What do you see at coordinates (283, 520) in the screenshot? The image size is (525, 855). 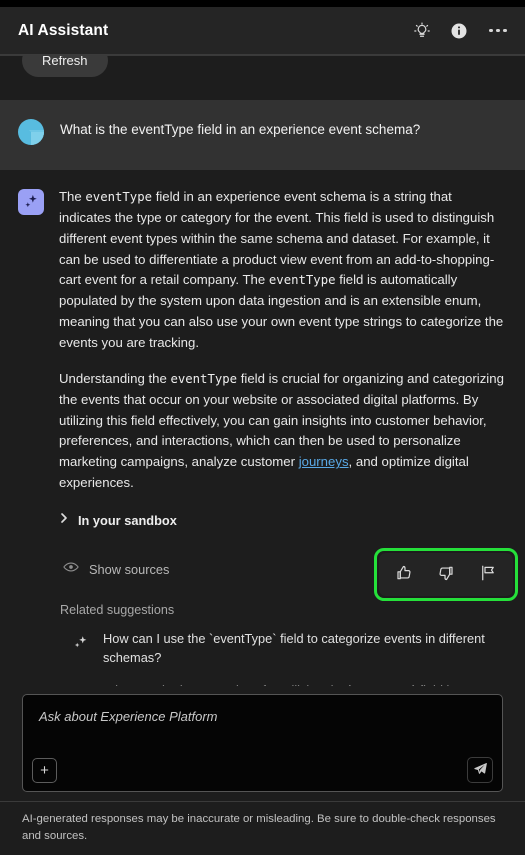 I see `in-your-sandbox-toggle: In your sandbox` at bounding box center [283, 520].